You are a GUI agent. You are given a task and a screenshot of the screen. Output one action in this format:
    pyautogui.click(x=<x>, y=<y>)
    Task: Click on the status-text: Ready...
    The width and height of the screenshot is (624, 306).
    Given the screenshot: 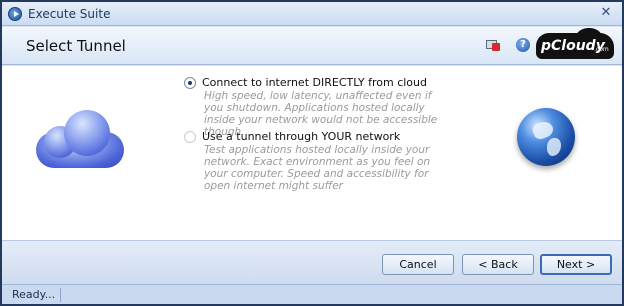 What is the action you would take?
    pyautogui.click(x=34, y=294)
    